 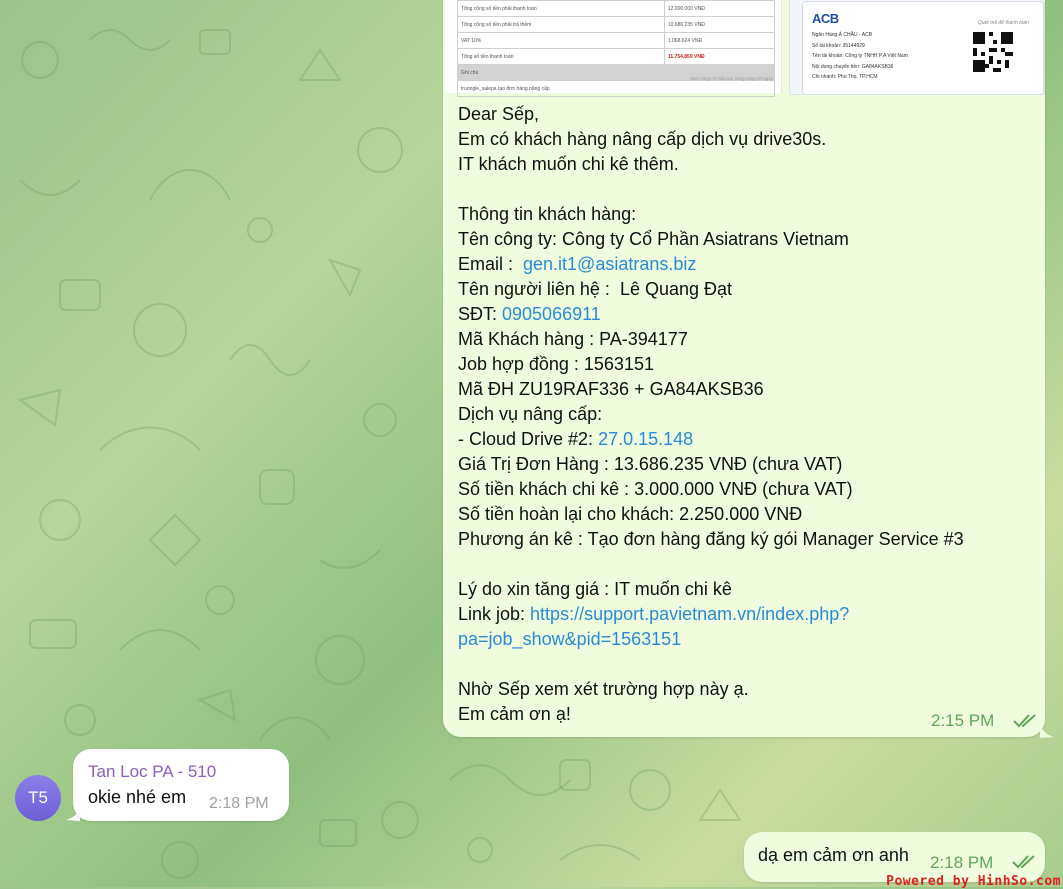 I want to click on message-line: Mã Khách hàng : PA-394177, so click(x=748, y=339).